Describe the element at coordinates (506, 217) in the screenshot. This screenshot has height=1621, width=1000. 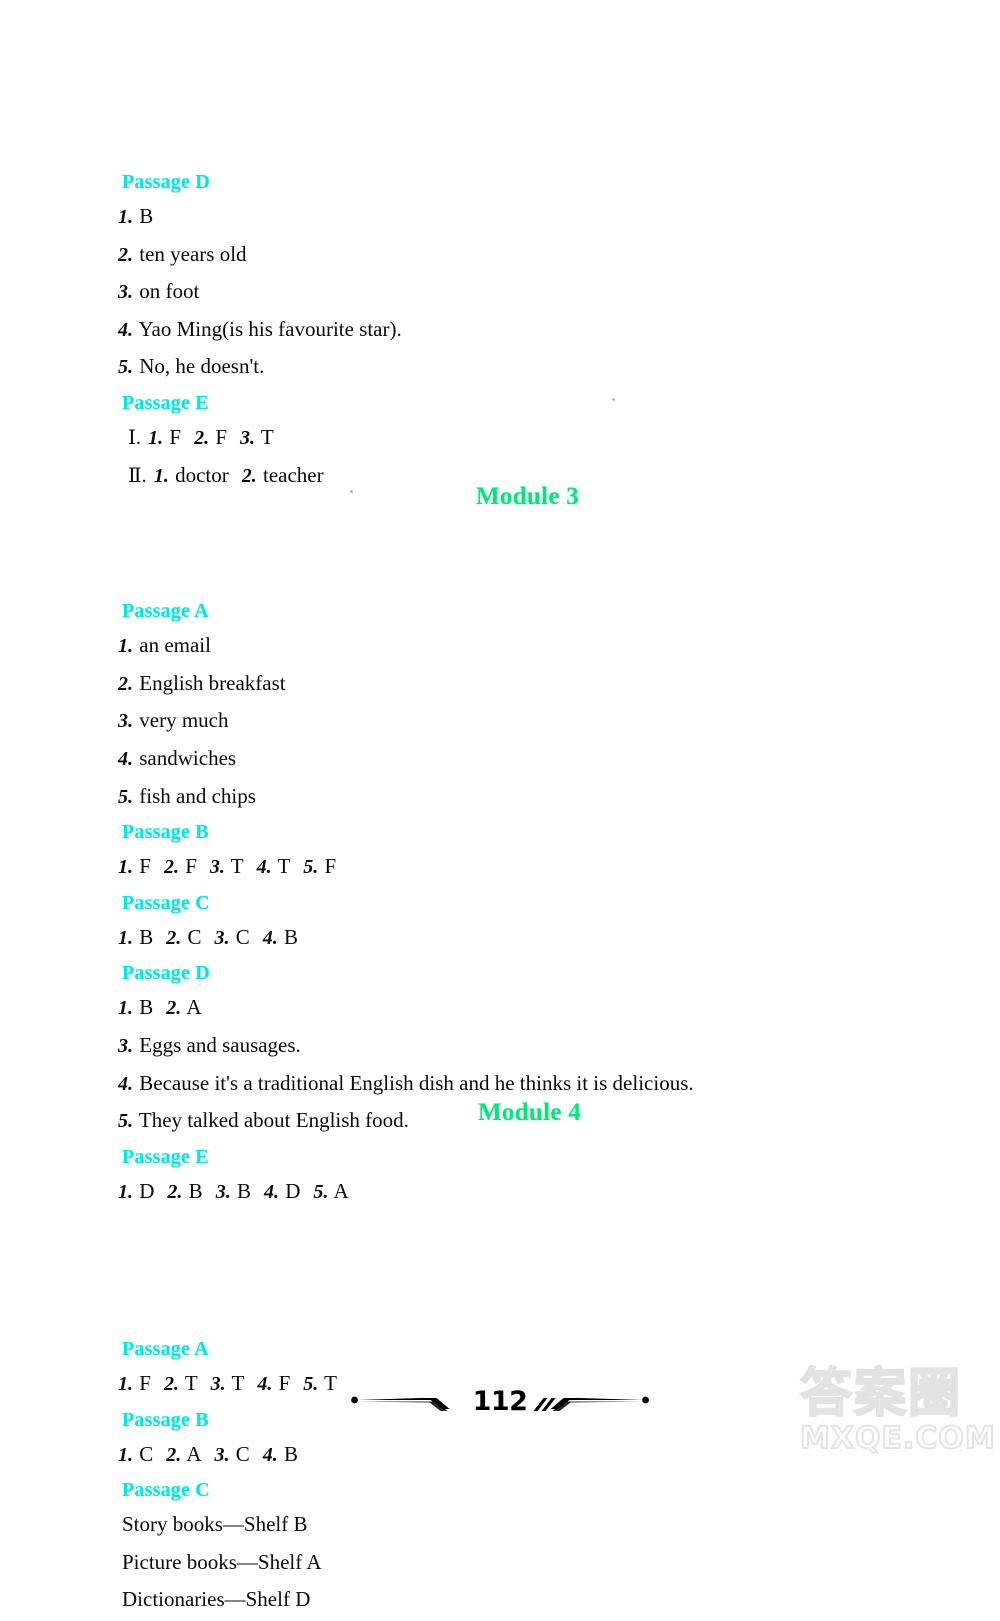
I see `answer-line: 1. B` at that location.